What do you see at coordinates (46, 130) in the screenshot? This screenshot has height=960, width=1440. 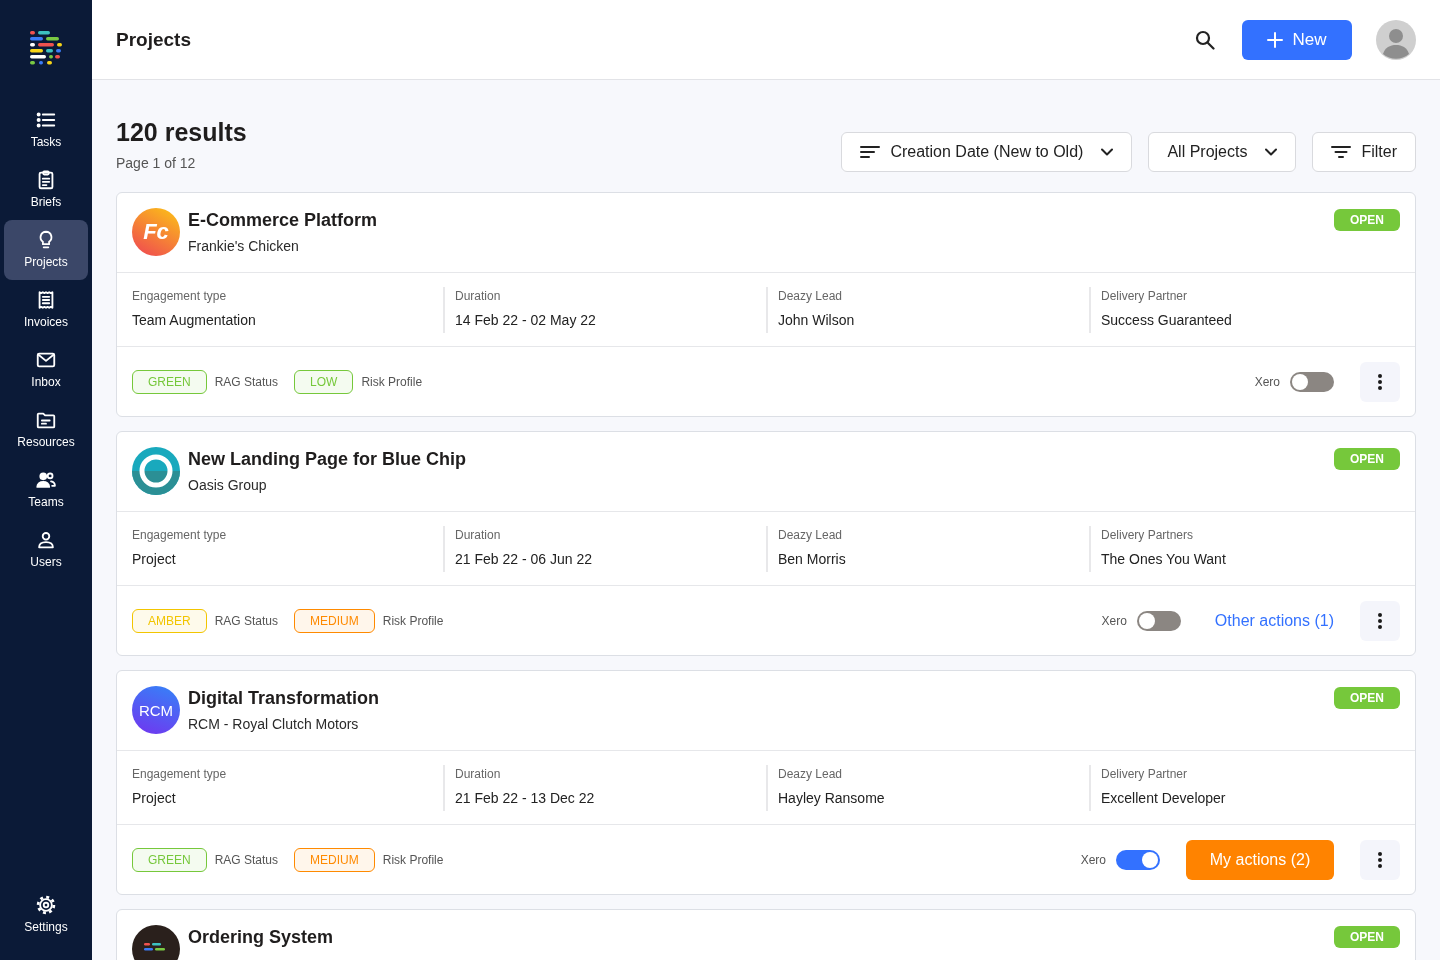 I see `nav-item: Tasks` at bounding box center [46, 130].